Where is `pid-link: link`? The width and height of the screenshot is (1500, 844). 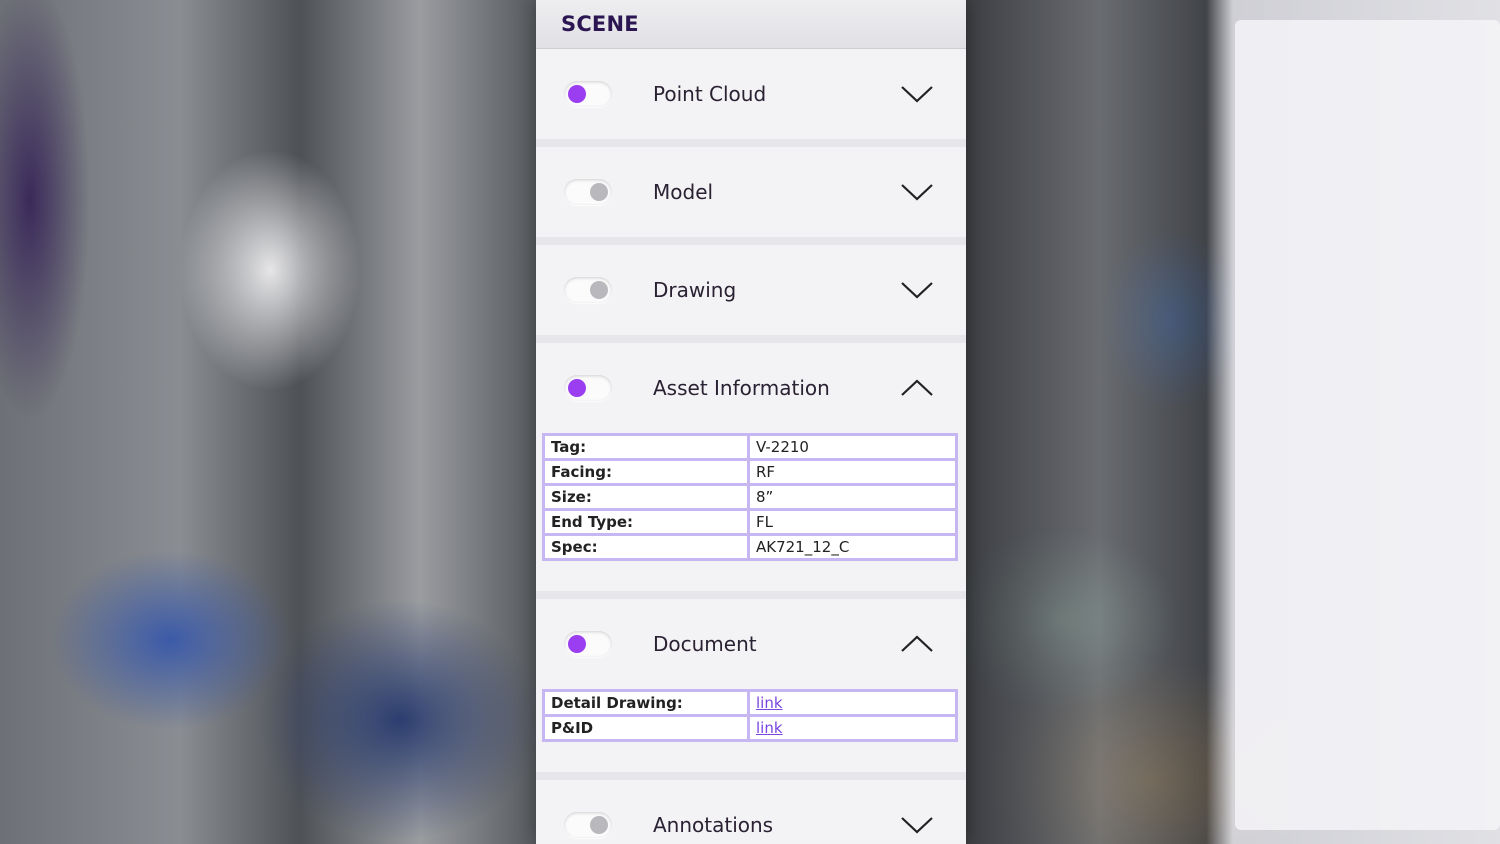 pid-link: link is located at coordinates (769, 728).